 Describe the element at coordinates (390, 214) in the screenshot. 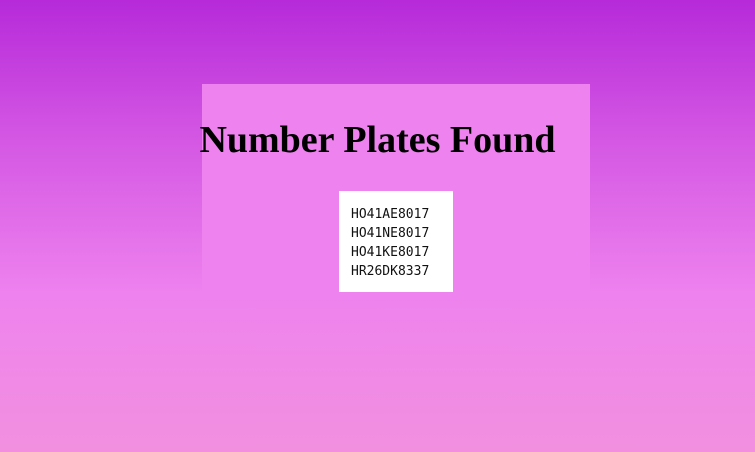

I see `plate-item: HO41AE8017` at that location.